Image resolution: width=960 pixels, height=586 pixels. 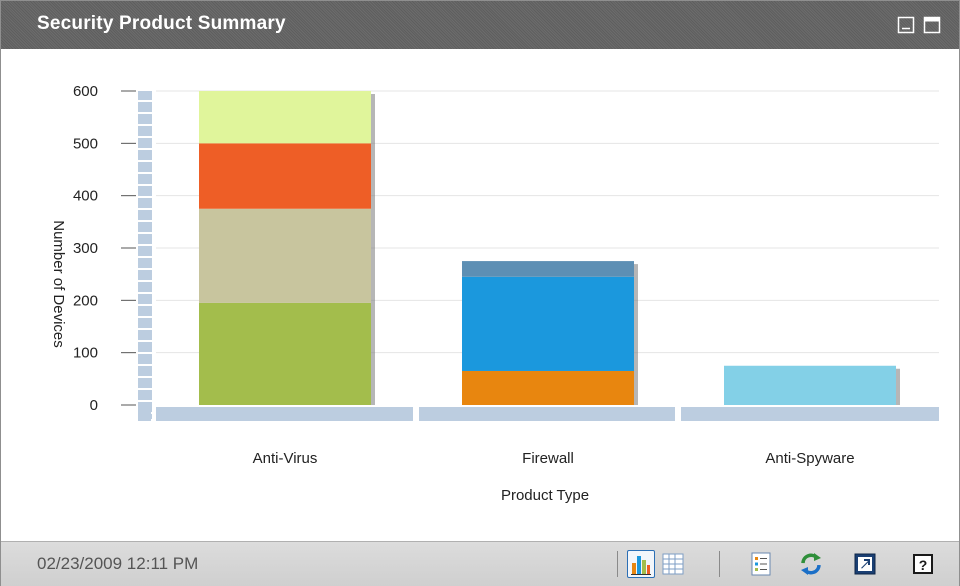 I want to click on table-view-icon, so click(x=673, y=564).